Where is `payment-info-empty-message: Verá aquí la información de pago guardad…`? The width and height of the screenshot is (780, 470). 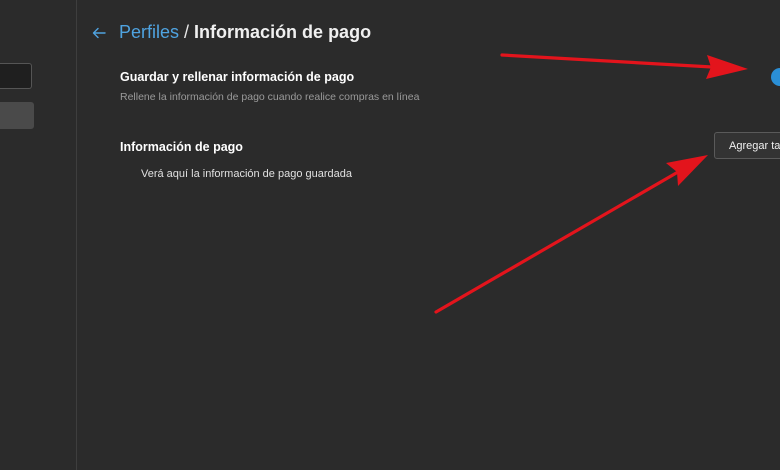
payment-info-empty-message: Verá aquí la información de pago guardad… is located at coordinates (246, 174).